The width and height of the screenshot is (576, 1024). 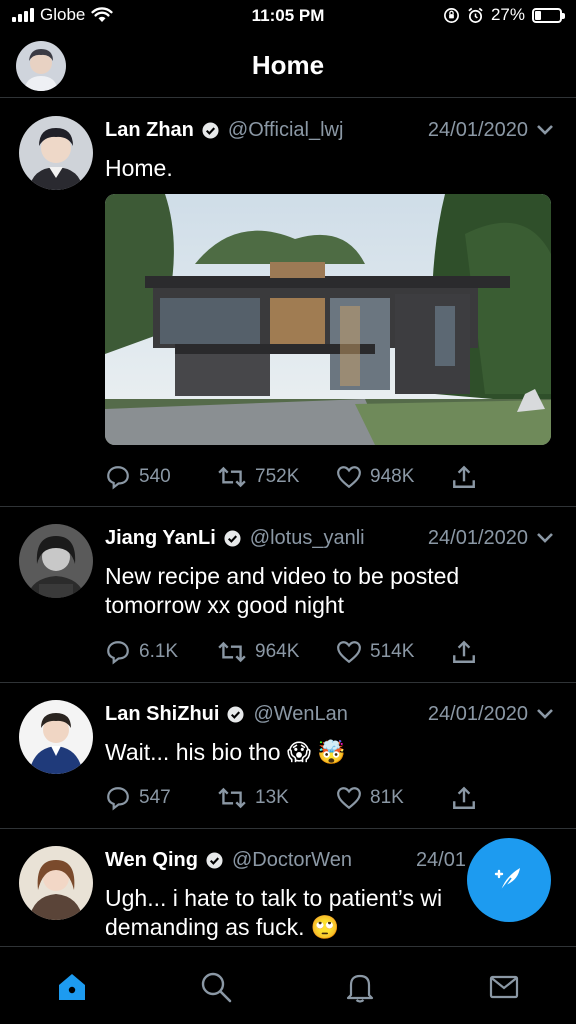 I want to click on author-name: Wen Qing, so click(x=151, y=860).